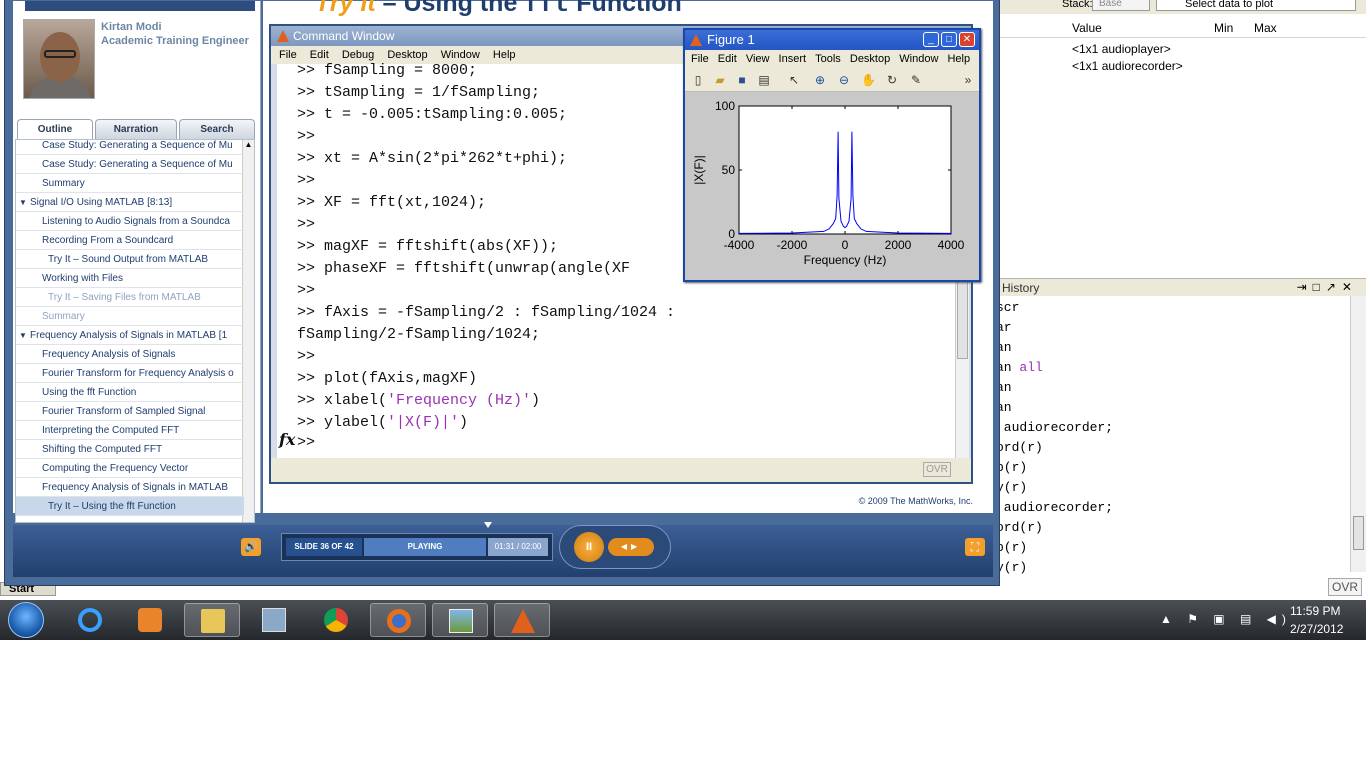 The image size is (1366, 768). Describe the element at coordinates (758, 59) in the screenshot. I see `figure-menu-view: View` at that location.